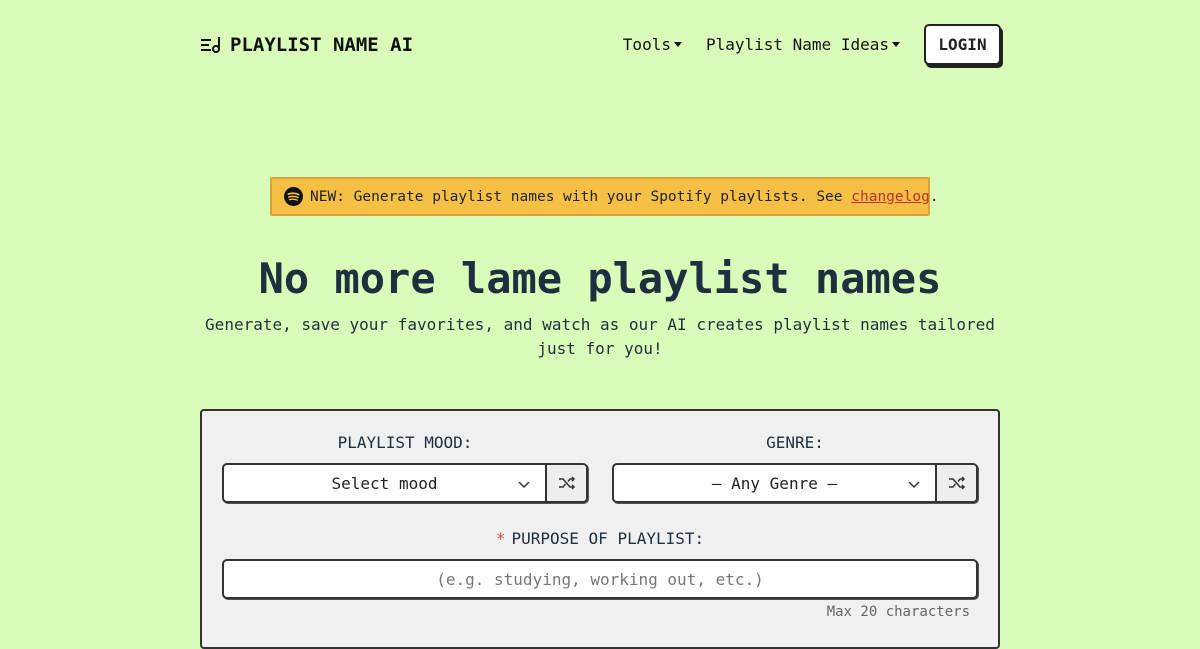 This screenshot has width=1200, height=649. I want to click on purpose-label-row: * PURPOSE OF PLAYLIST:, so click(600, 538).